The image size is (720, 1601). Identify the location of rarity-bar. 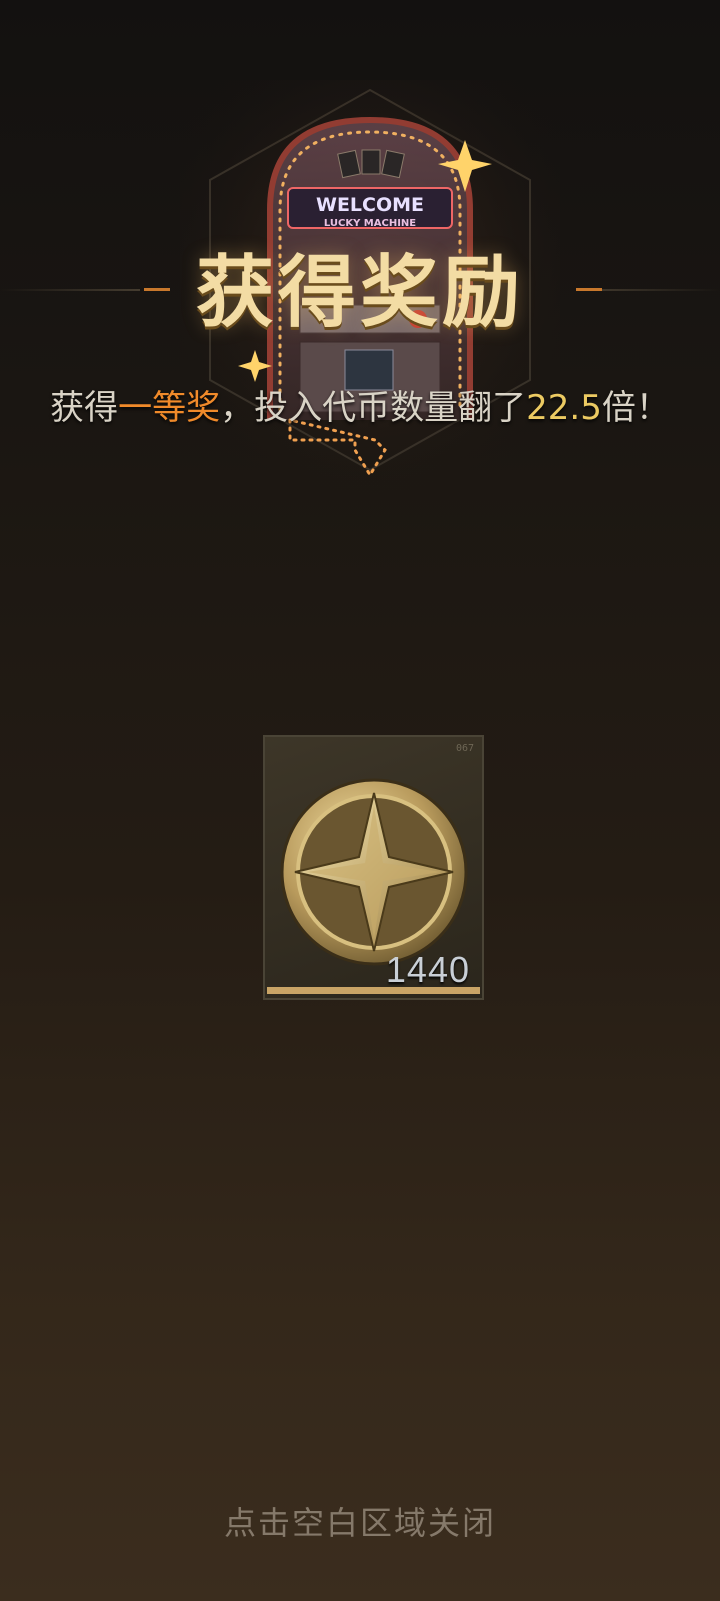
(373, 990).